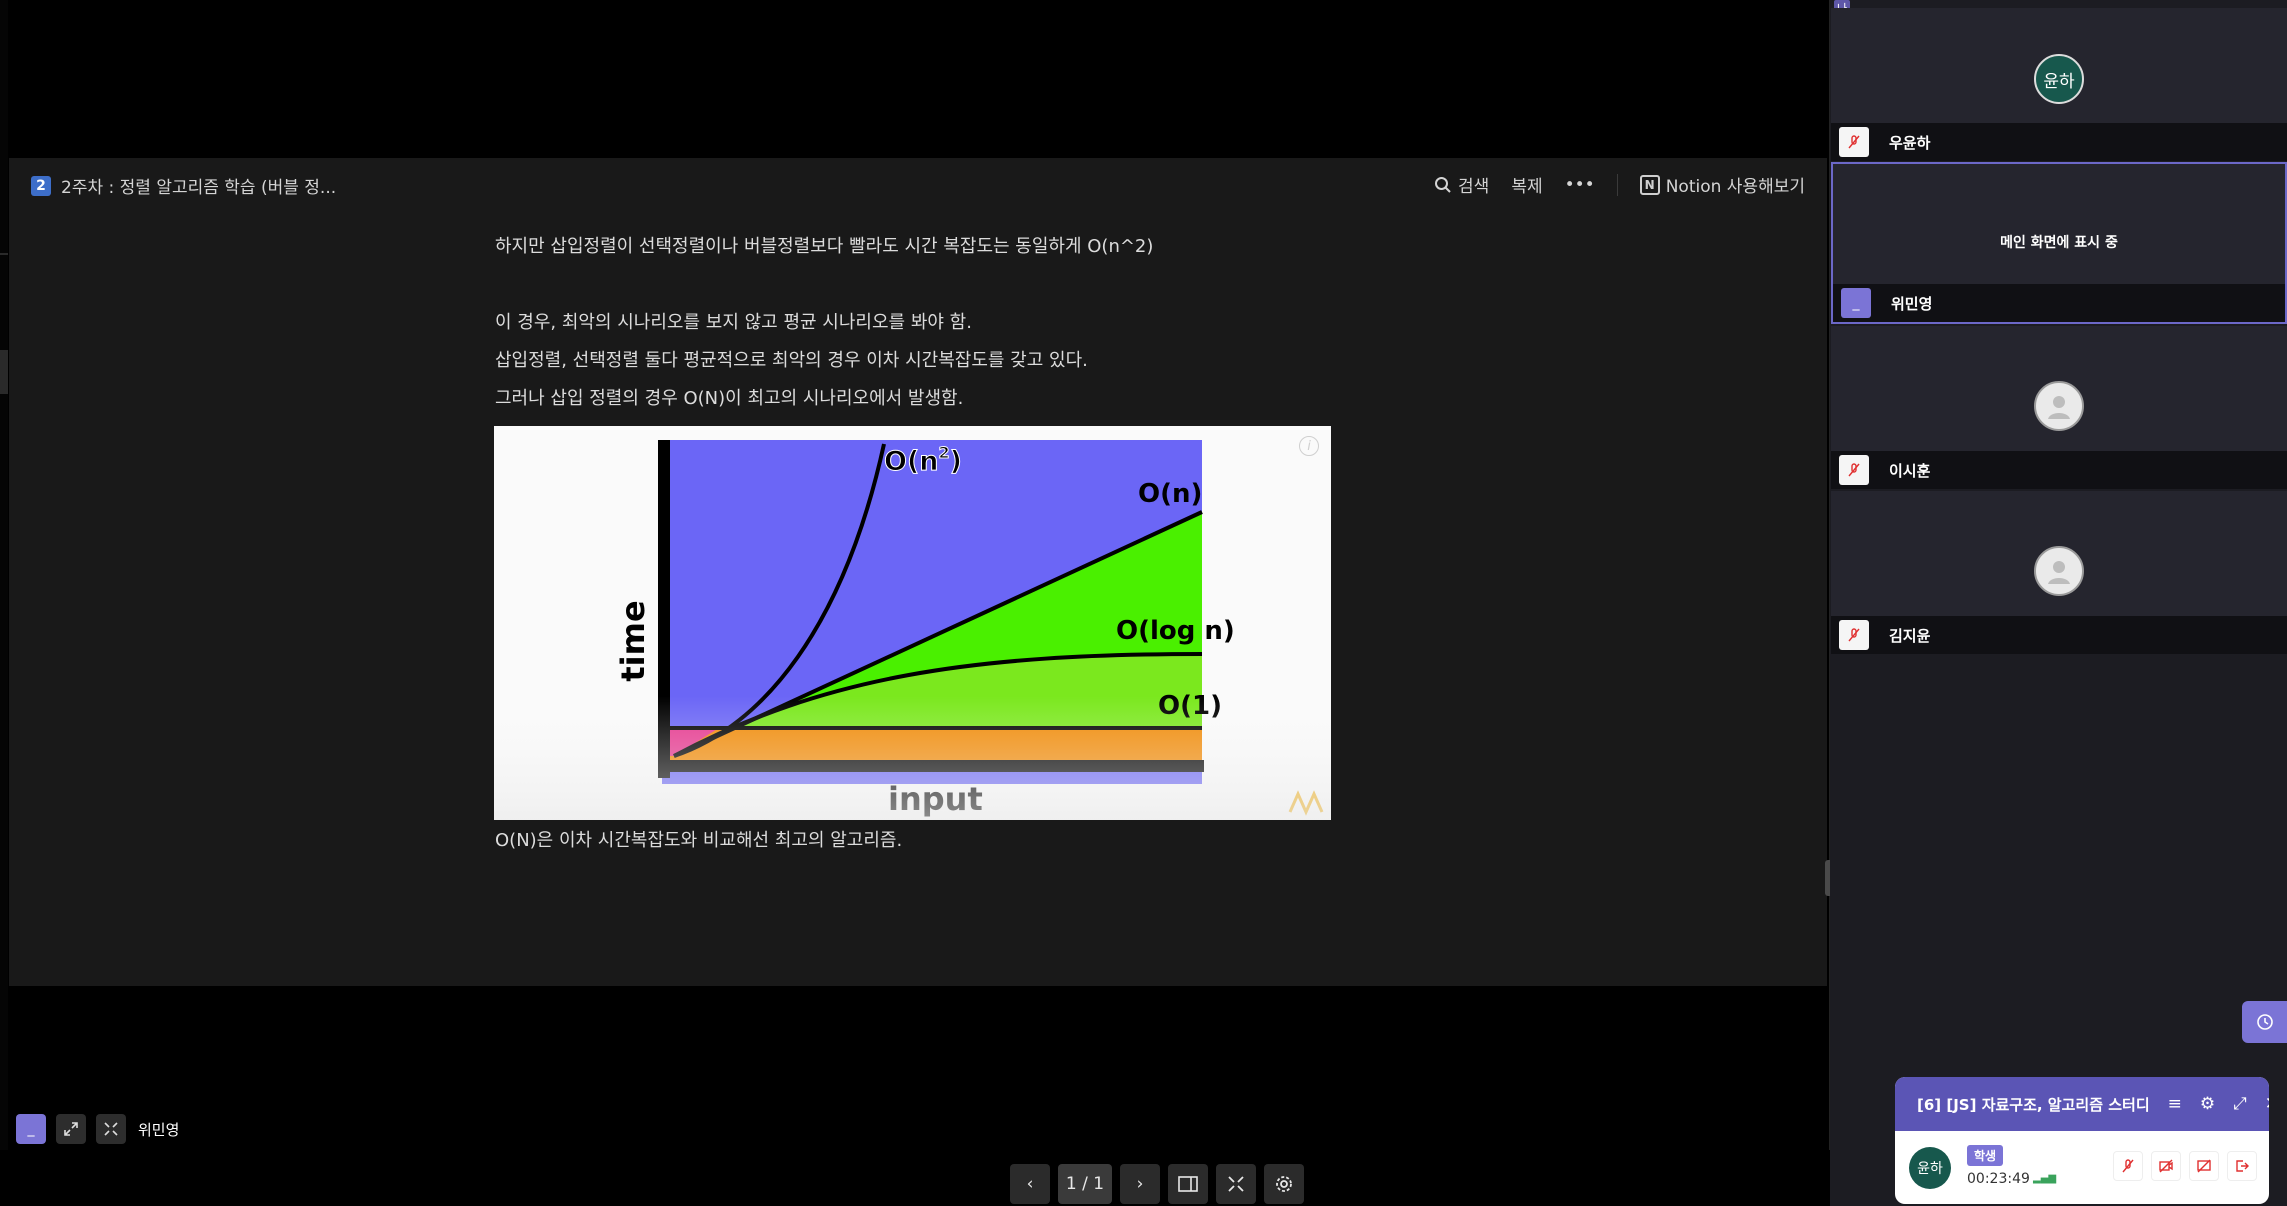 The width and height of the screenshot is (2287, 1206). I want to click on presenter-bar: _ 위민영, so click(97, 1129).